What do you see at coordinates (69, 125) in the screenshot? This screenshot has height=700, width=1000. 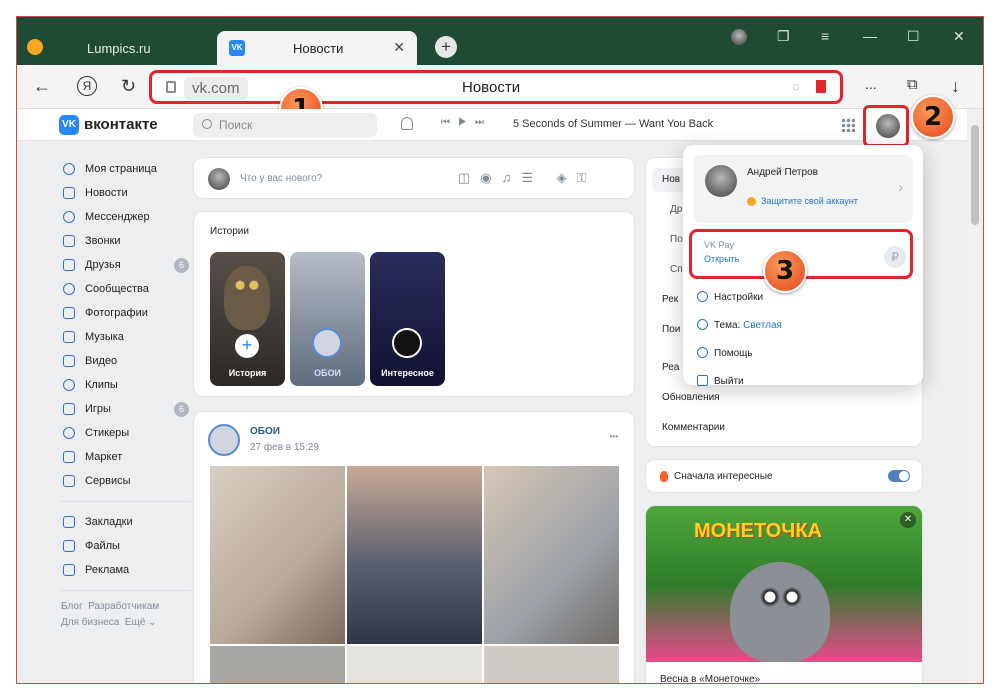 I see `vk-logo-icon: VK` at bounding box center [69, 125].